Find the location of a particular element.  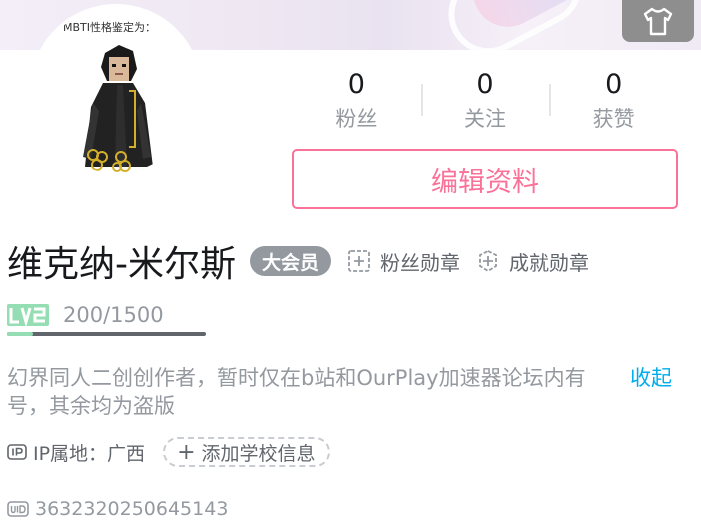

likes-count: 0 is located at coordinates (614, 84).